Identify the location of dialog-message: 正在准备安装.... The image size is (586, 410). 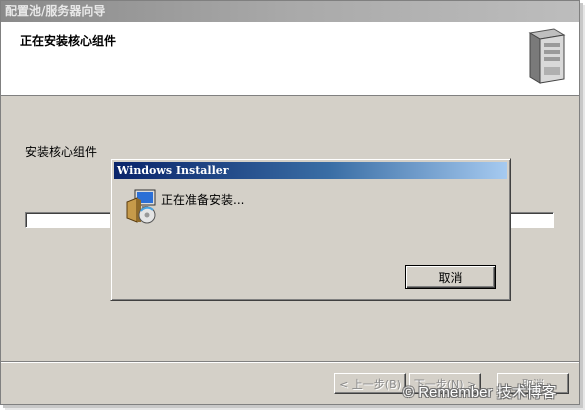
(203, 200).